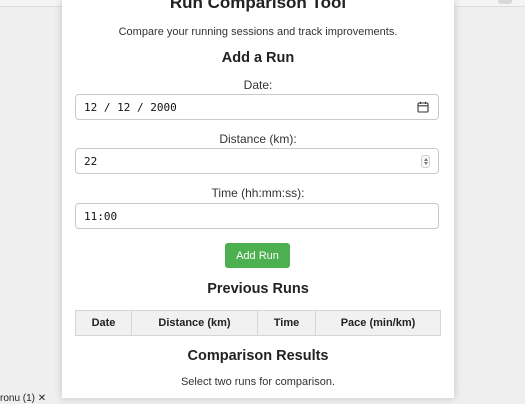  Describe the element at coordinates (91, 161) in the screenshot. I see `distance-value: 22` at that location.